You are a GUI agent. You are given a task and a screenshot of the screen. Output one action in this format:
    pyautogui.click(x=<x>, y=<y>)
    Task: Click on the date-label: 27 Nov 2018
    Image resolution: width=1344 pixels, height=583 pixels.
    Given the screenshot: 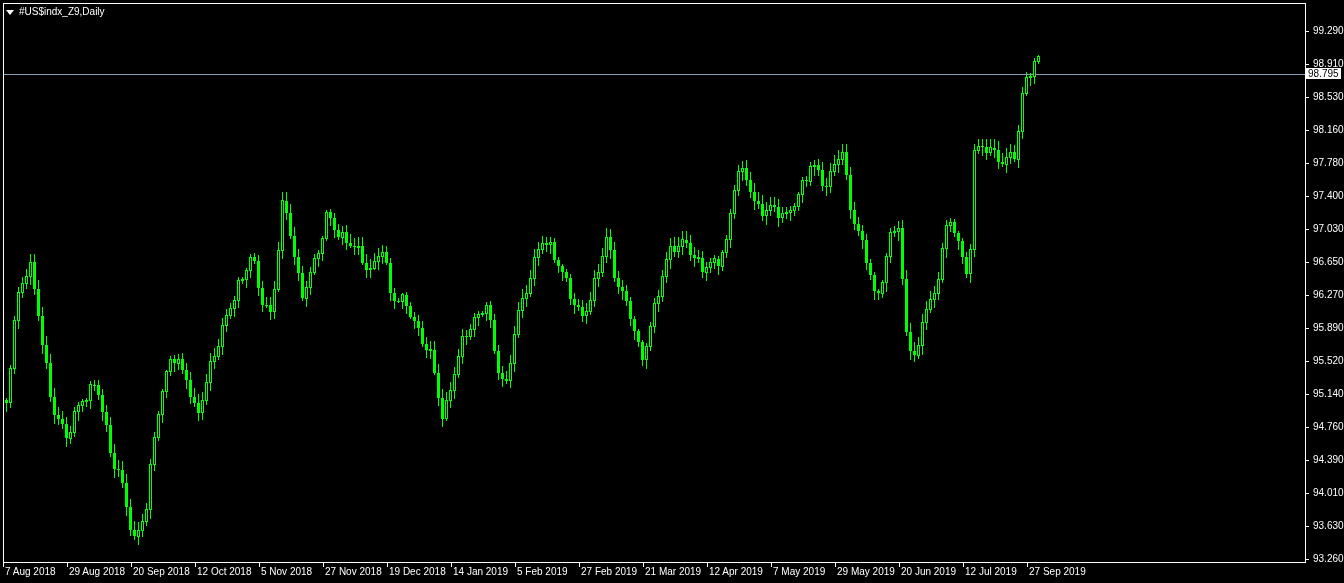 What is the action you would take?
    pyautogui.click(x=353, y=572)
    